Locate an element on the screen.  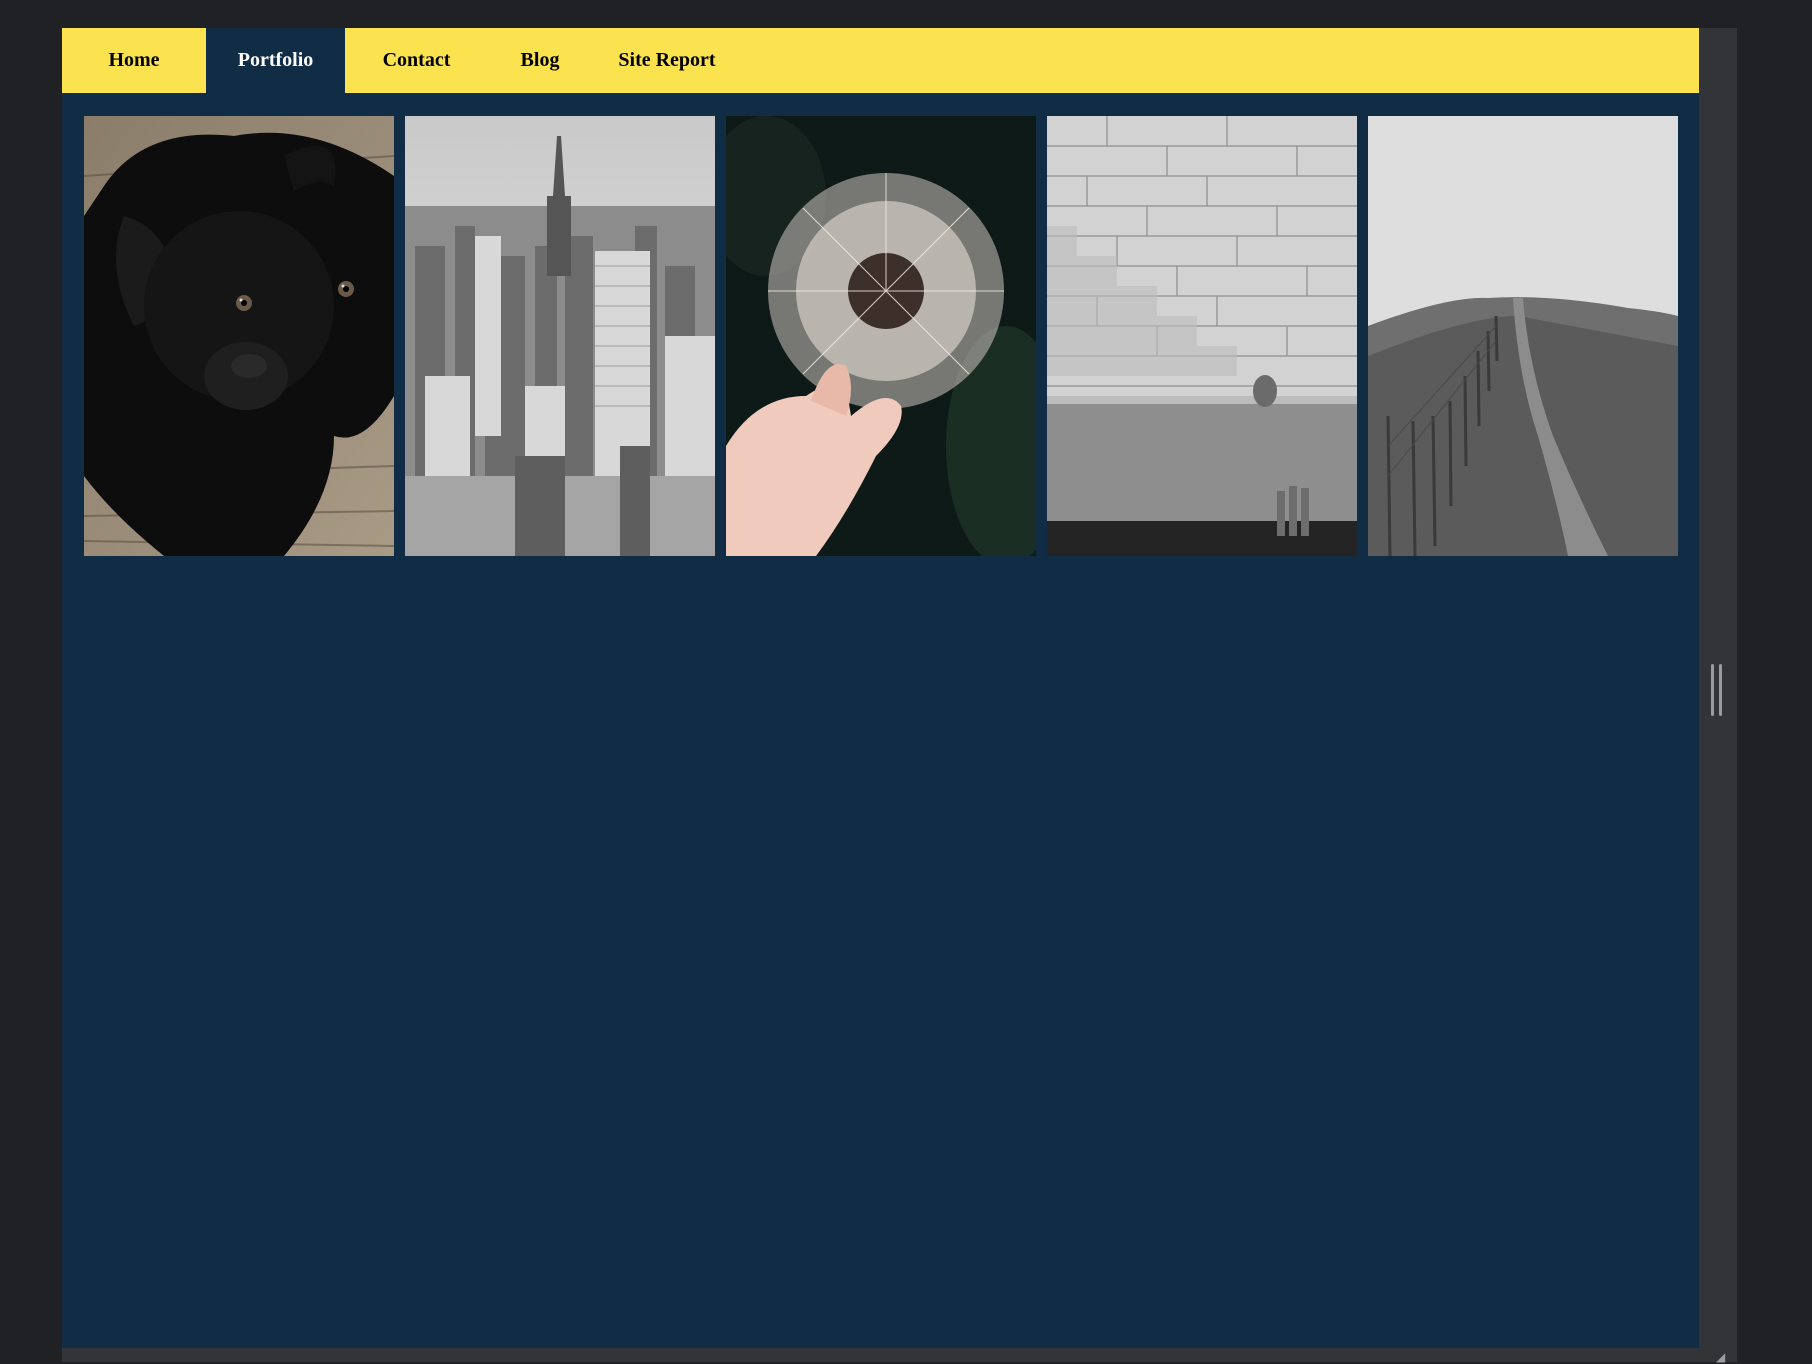
gallery-image-stone-wall is located at coordinates (1202, 336).